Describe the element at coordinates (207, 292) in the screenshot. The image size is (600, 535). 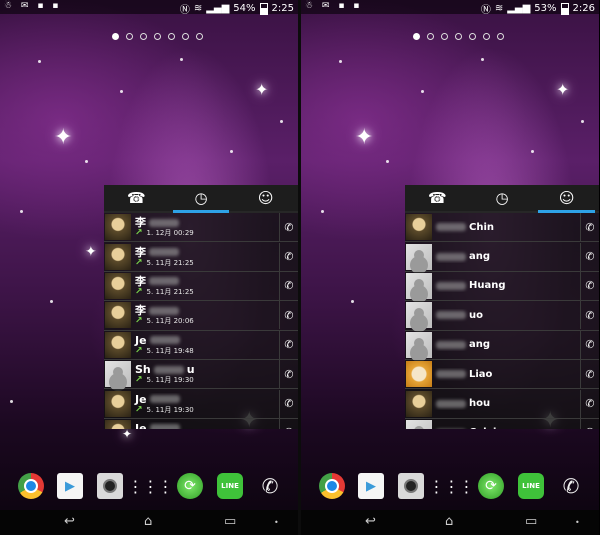
I see `call-meta: ↗ 5. 11月 21:25` at that location.